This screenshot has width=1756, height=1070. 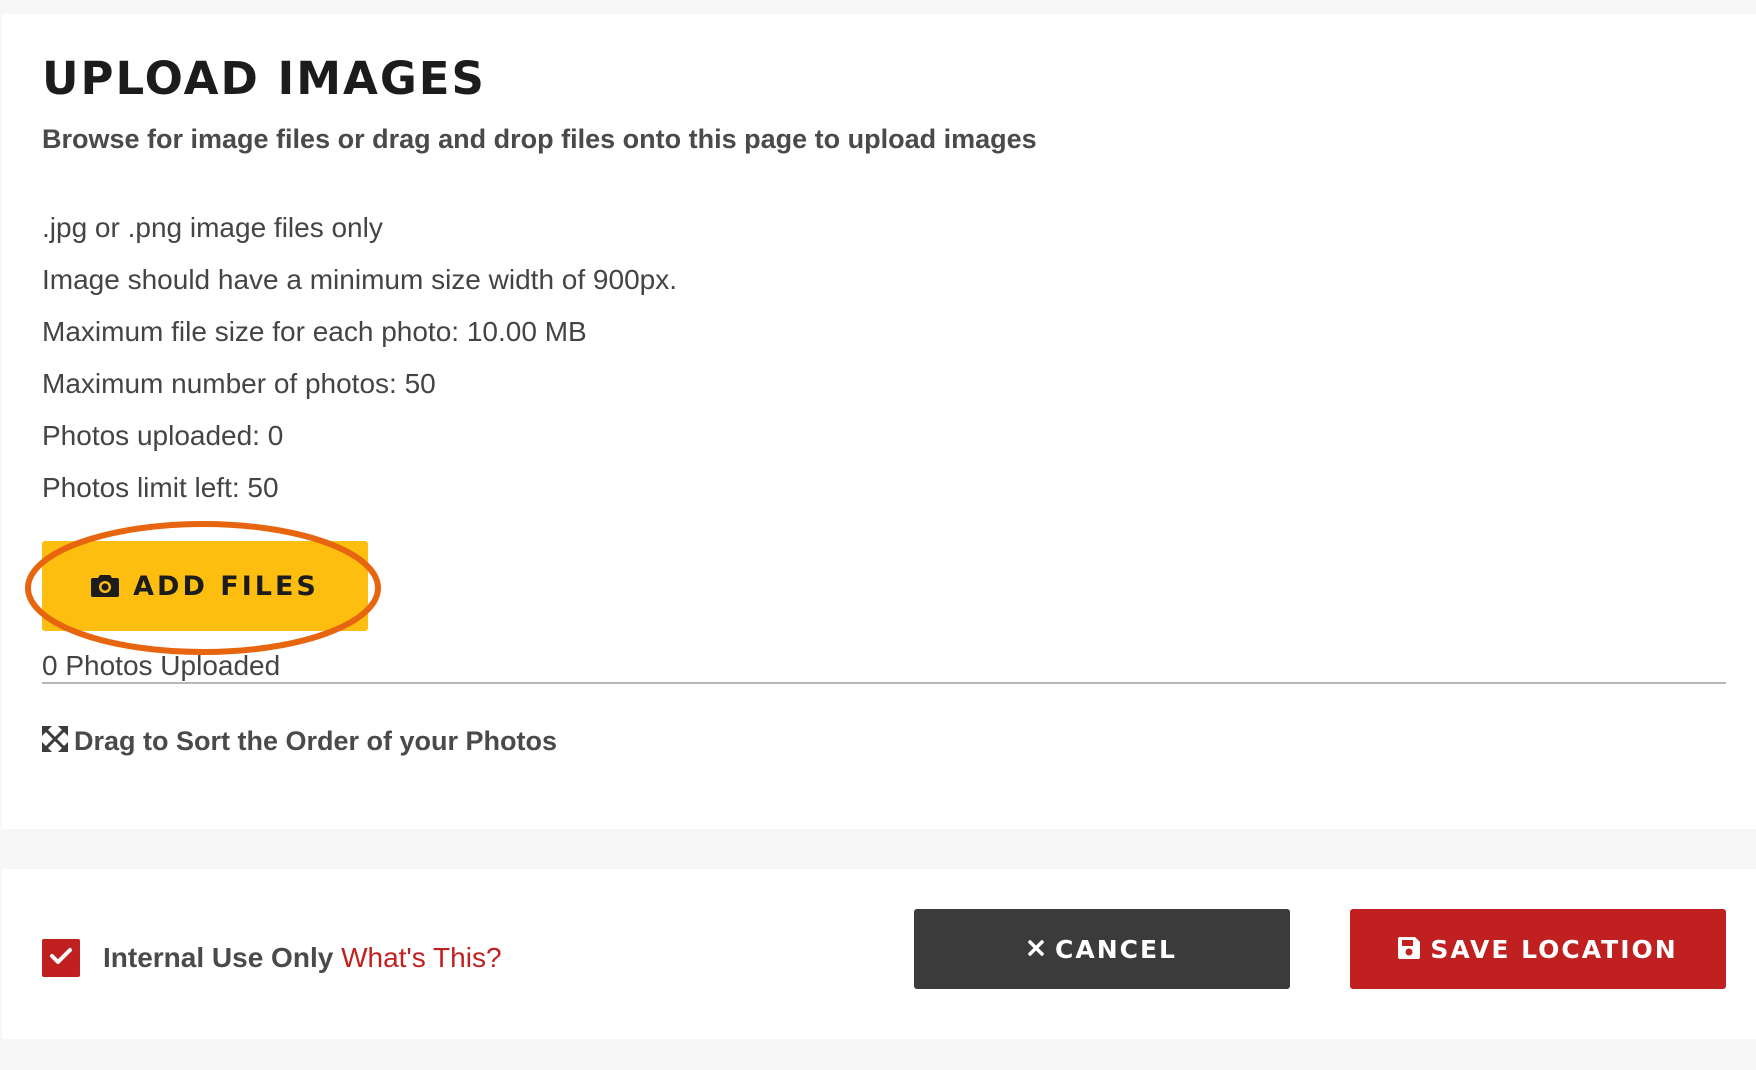 I want to click on divider, so click(x=884, y=683).